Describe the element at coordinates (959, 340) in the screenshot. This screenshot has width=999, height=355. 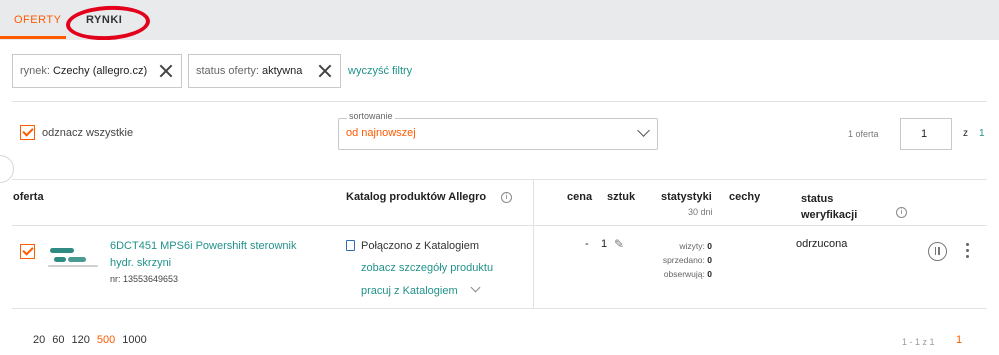
I see `current-page: 1` at that location.